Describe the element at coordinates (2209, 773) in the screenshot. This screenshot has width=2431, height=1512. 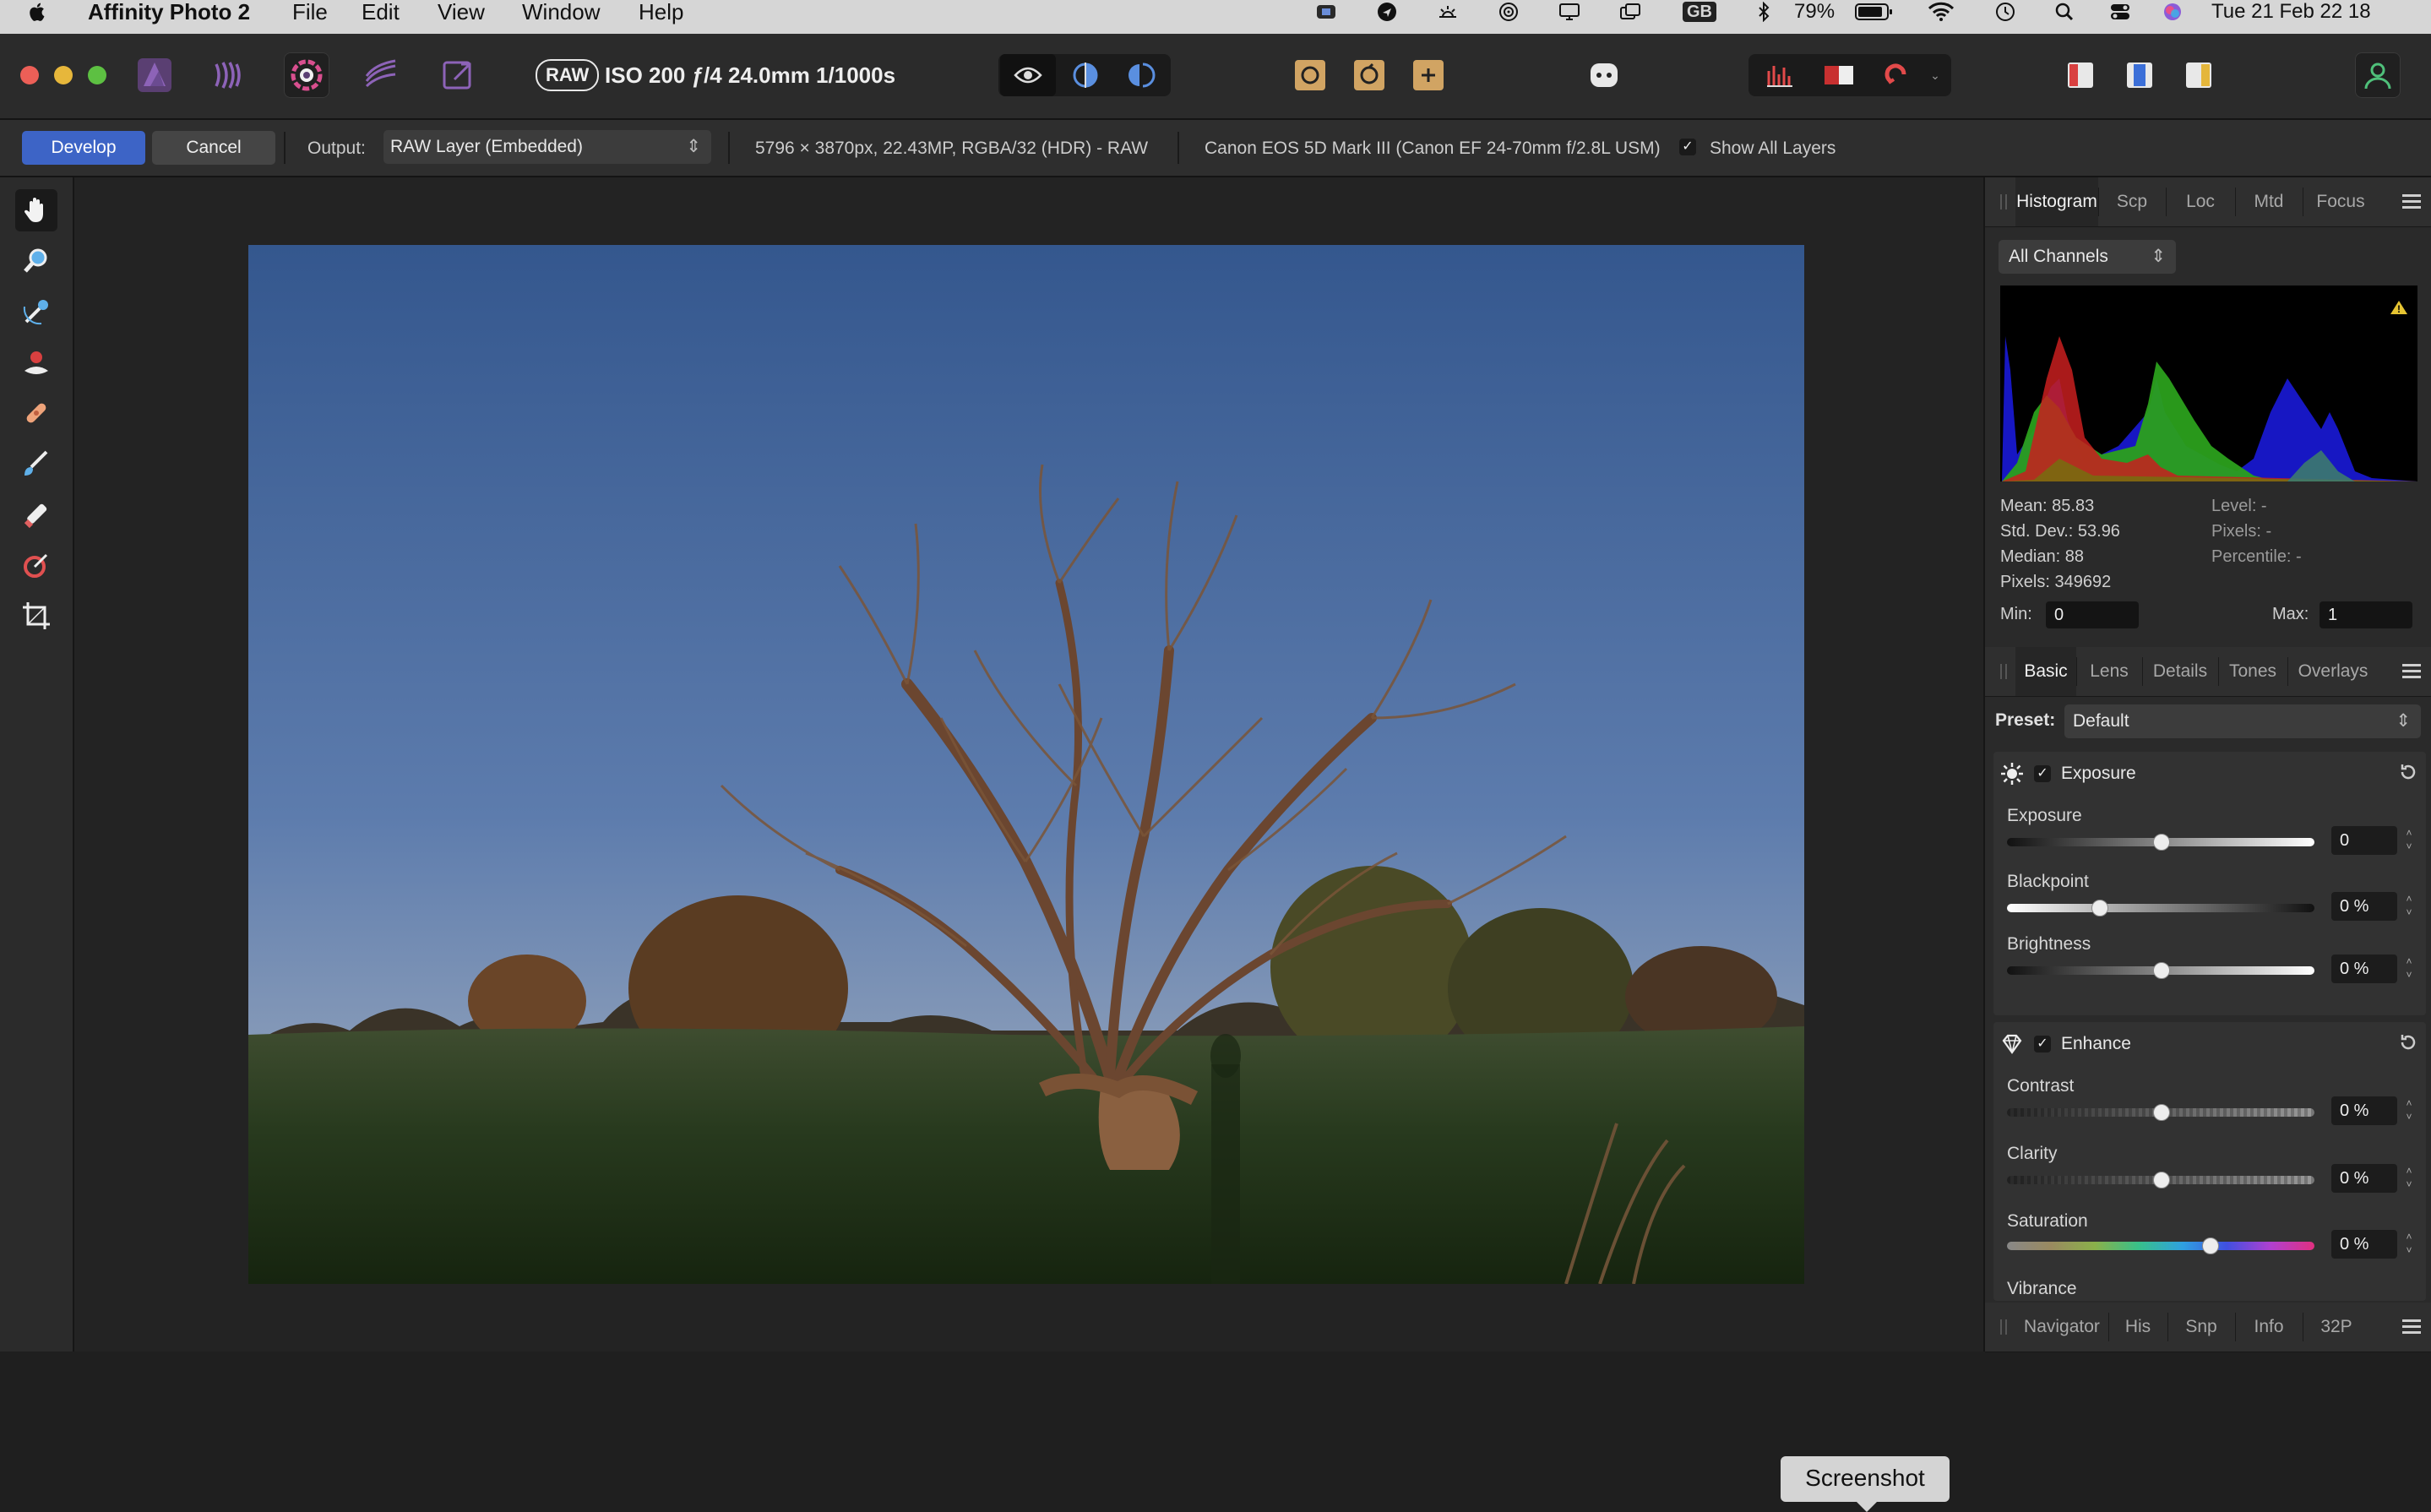
I see `exposure-section-header: ✓ Exposure` at that location.